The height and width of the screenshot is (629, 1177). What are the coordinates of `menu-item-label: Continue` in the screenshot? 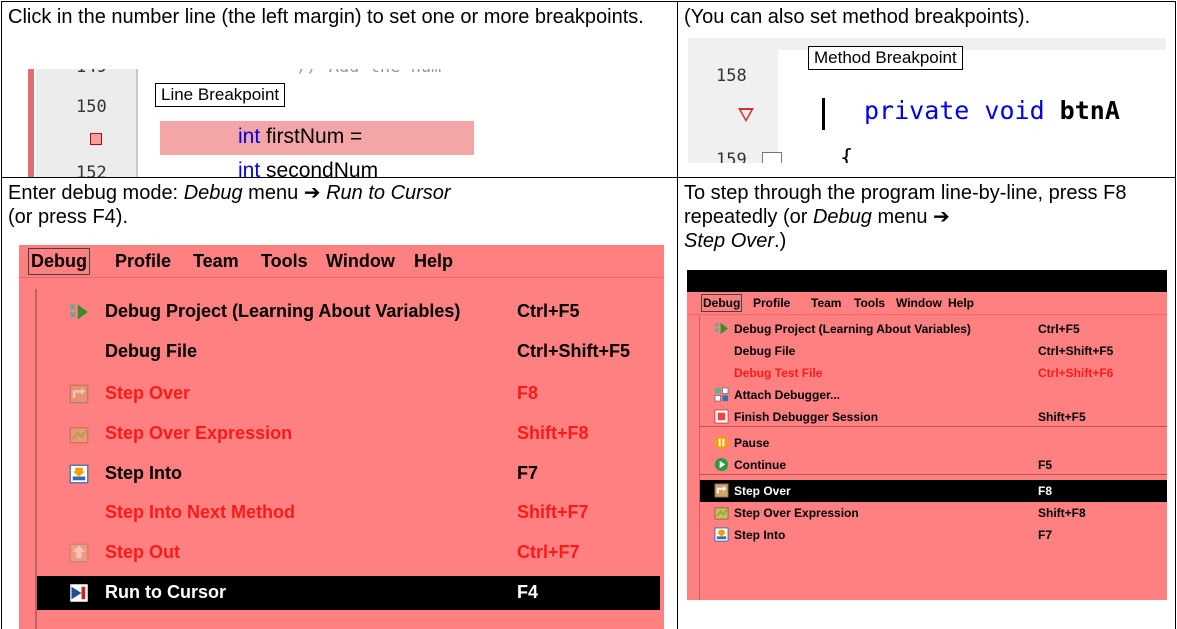 It's located at (760, 465).